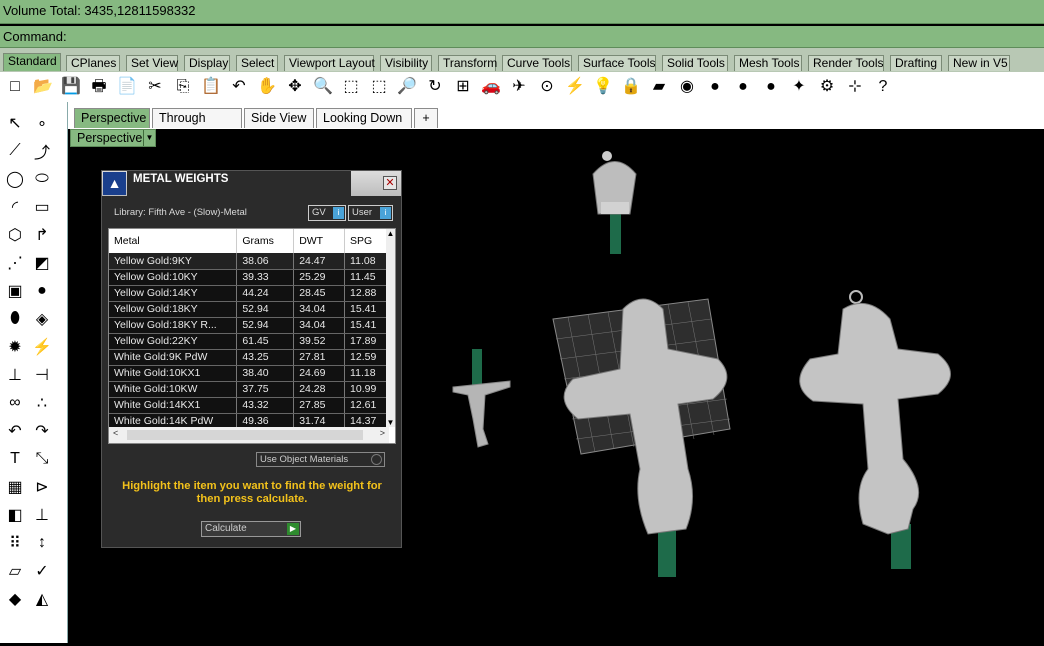 The width and height of the screenshot is (1044, 646). I want to click on zoom-selected-icon: 🔎, so click(407, 87).